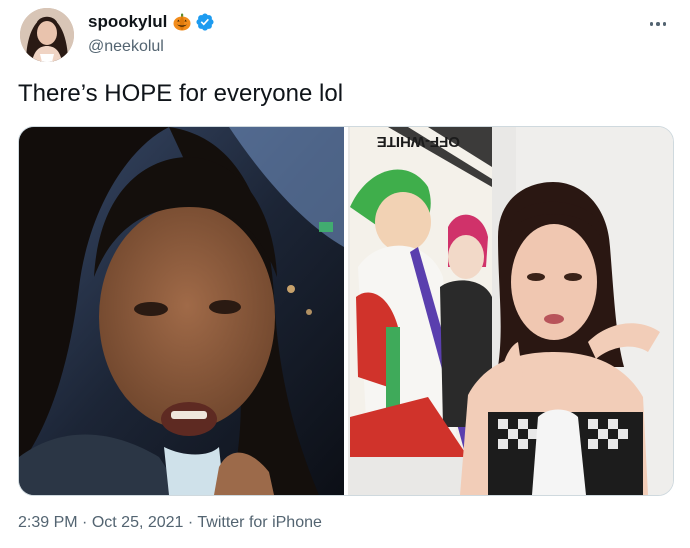 This screenshot has height=548, width=690. I want to click on tweet-text: There’s HOPE for everyone lol, so click(181, 93).